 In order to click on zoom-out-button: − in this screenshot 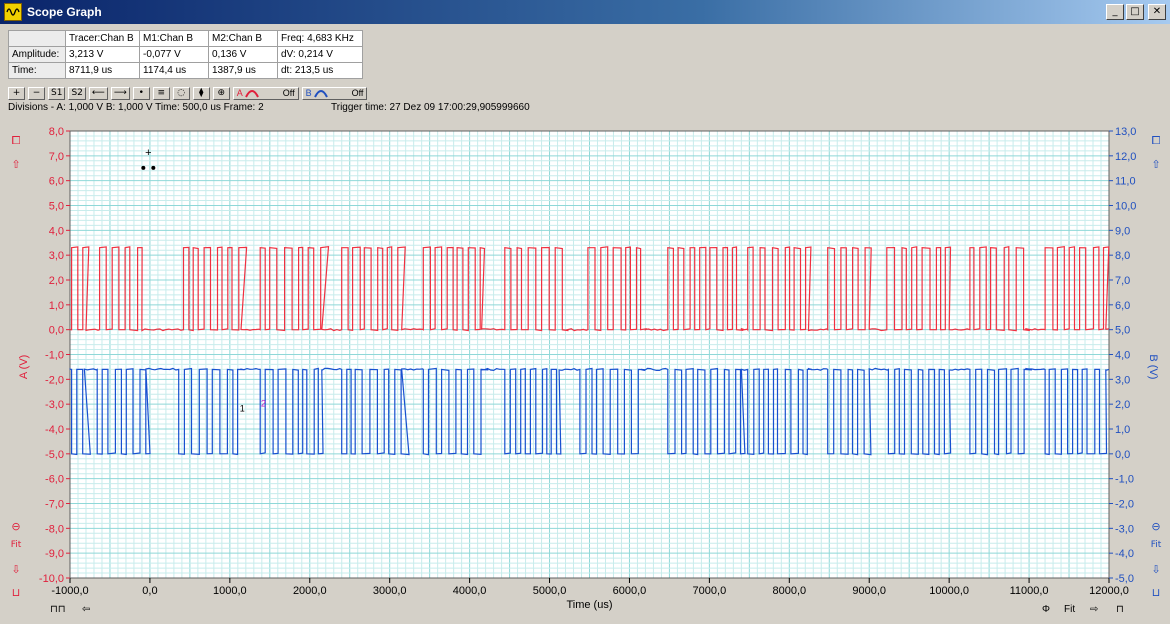, I will do `click(36, 93)`.